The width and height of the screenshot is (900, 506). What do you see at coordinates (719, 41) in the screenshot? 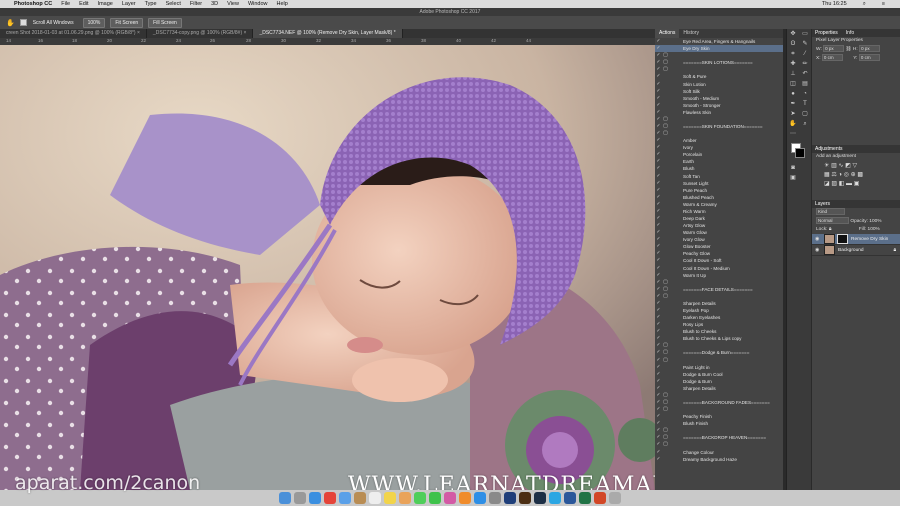
I see `action-item: ✓ Eye Red Area, Fingers & Hangnails` at bounding box center [719, 41].